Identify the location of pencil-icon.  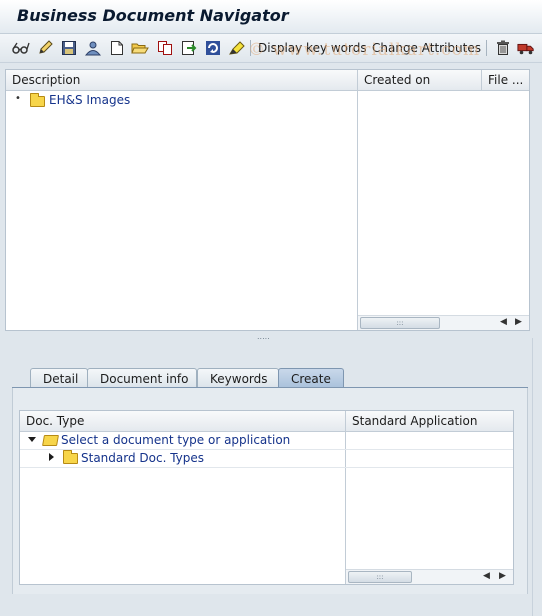
(45, 48).